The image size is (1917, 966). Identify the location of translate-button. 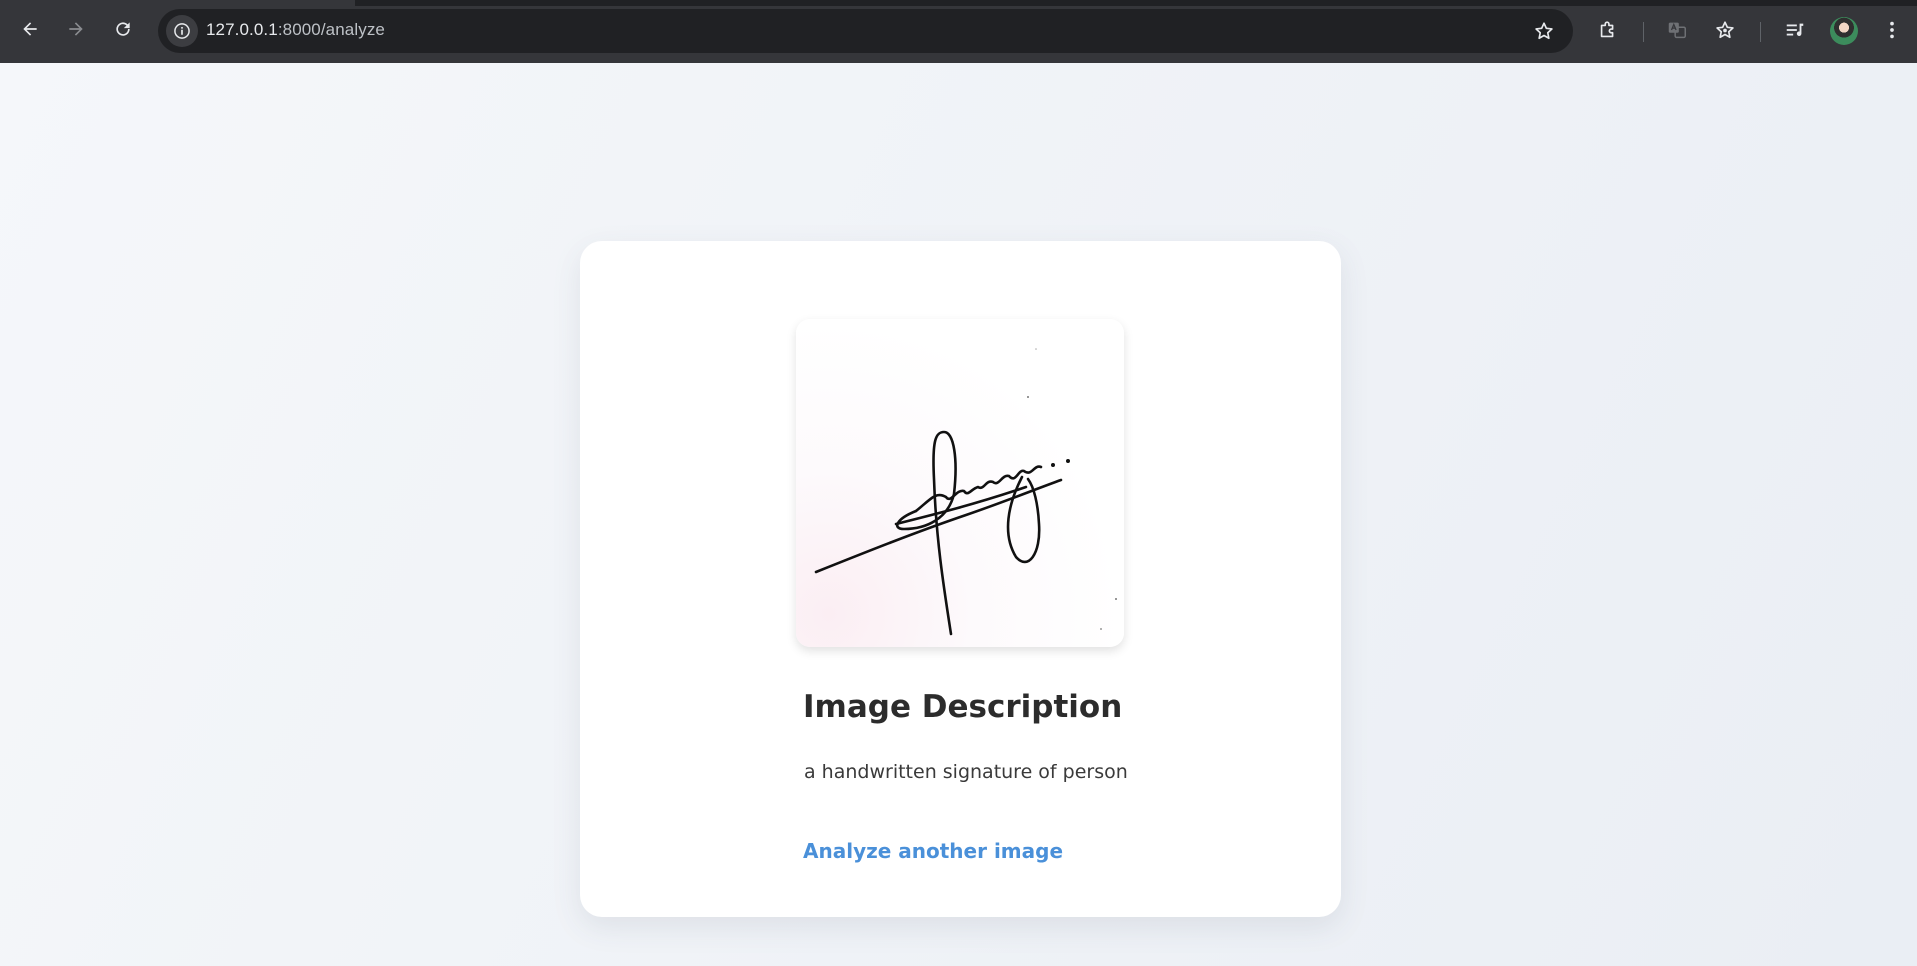
(1677, 30).